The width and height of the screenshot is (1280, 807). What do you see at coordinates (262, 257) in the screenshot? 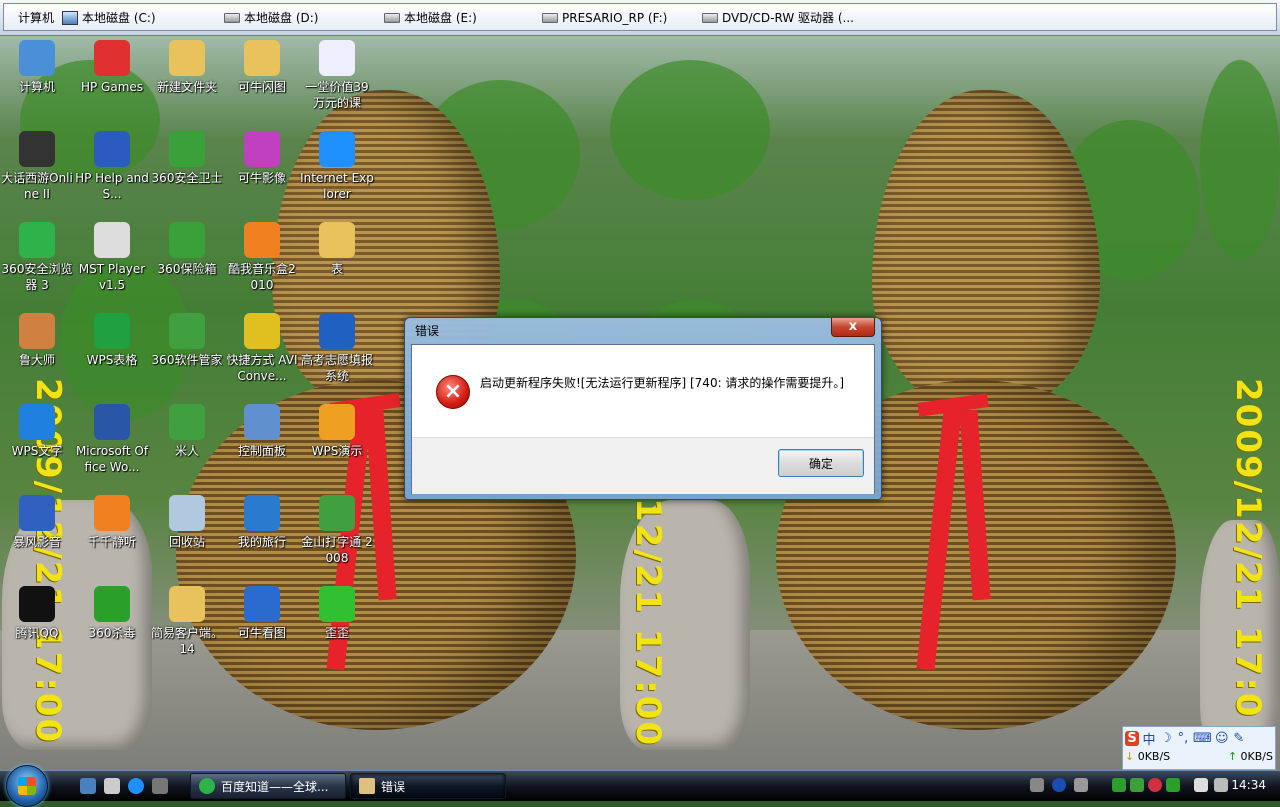
I see `desktop-icon: 酷我音乐盒2010` at bounding box center [262, 257].